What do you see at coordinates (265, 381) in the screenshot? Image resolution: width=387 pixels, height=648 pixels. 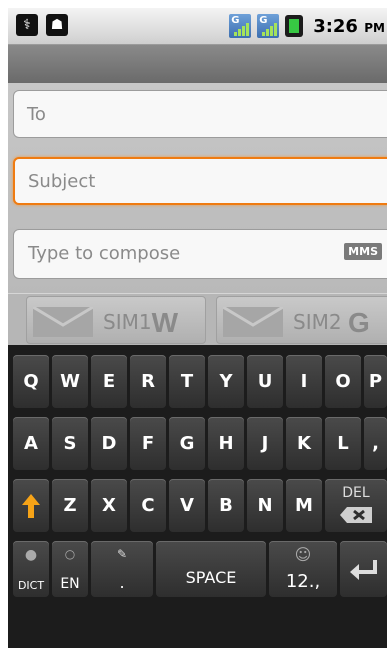 I see `key-u: U` at bounding box center [265, 381].